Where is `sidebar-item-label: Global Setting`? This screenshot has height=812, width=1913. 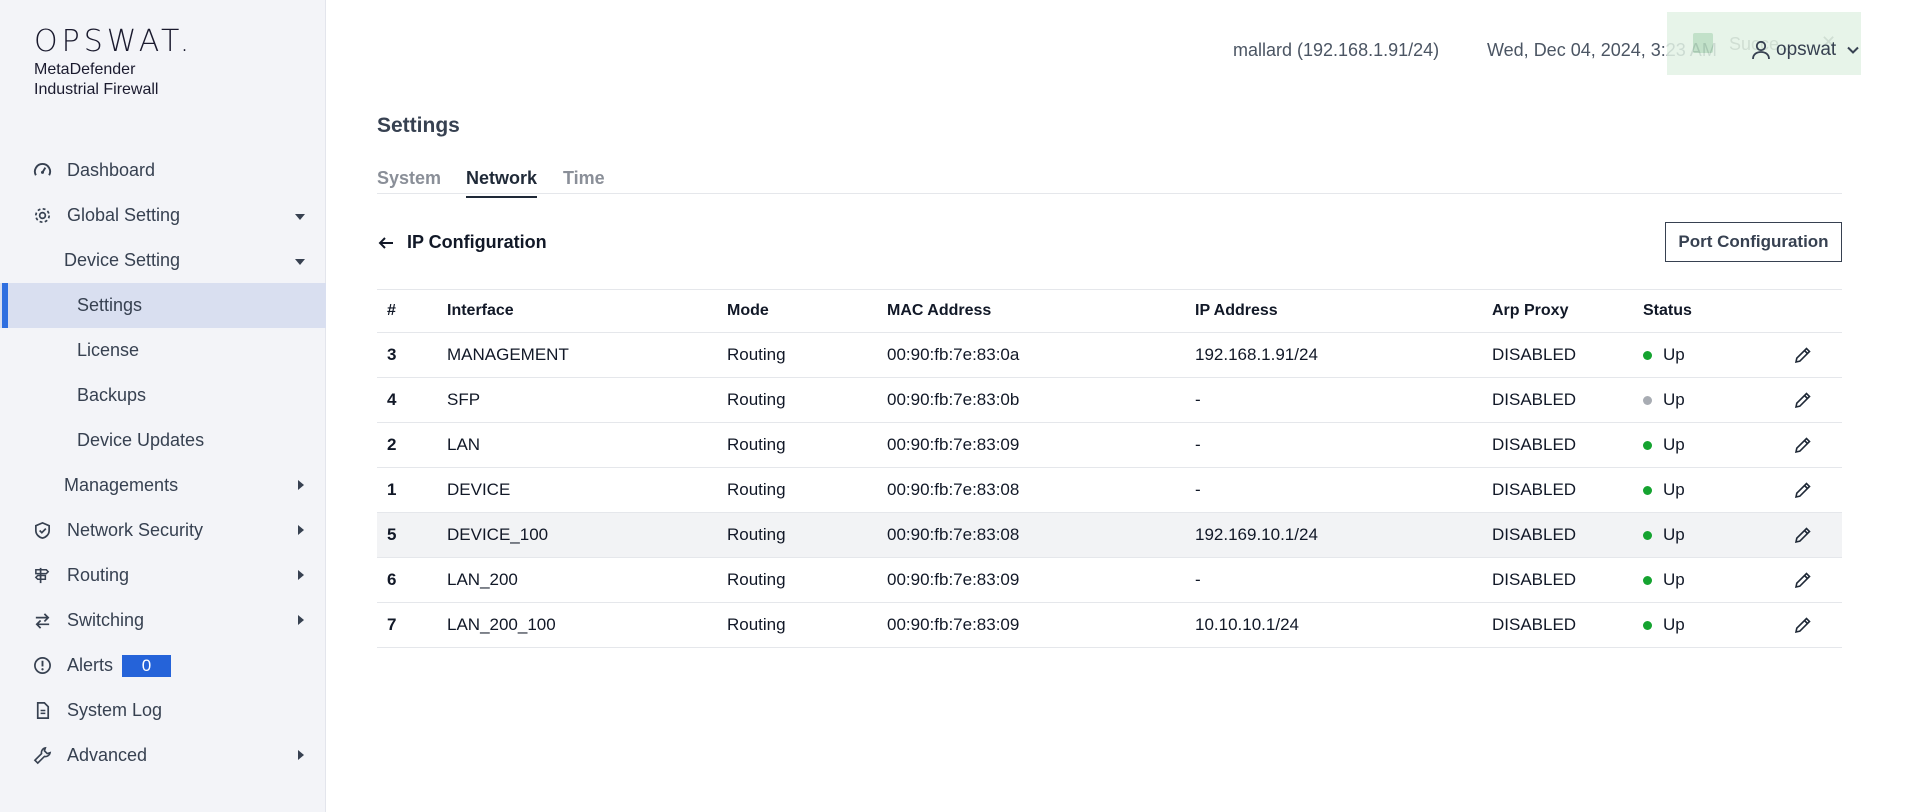
sidebar-item-label: Global Setting is located at coordinates (124, 215).